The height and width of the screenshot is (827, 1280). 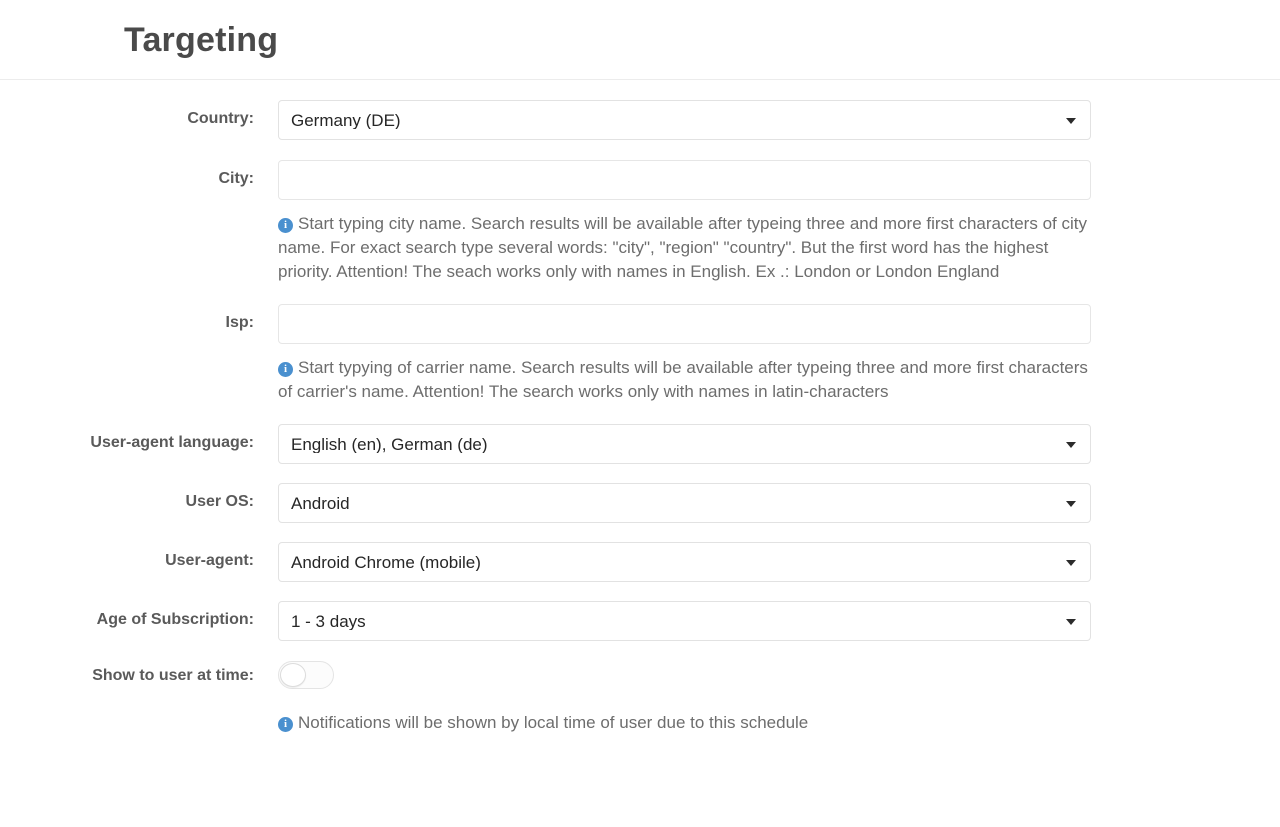 What do you see at coordinates (219, 501) in the screenshot?
I see `label-user-os: User OS:` at bounding box center [219, 501].